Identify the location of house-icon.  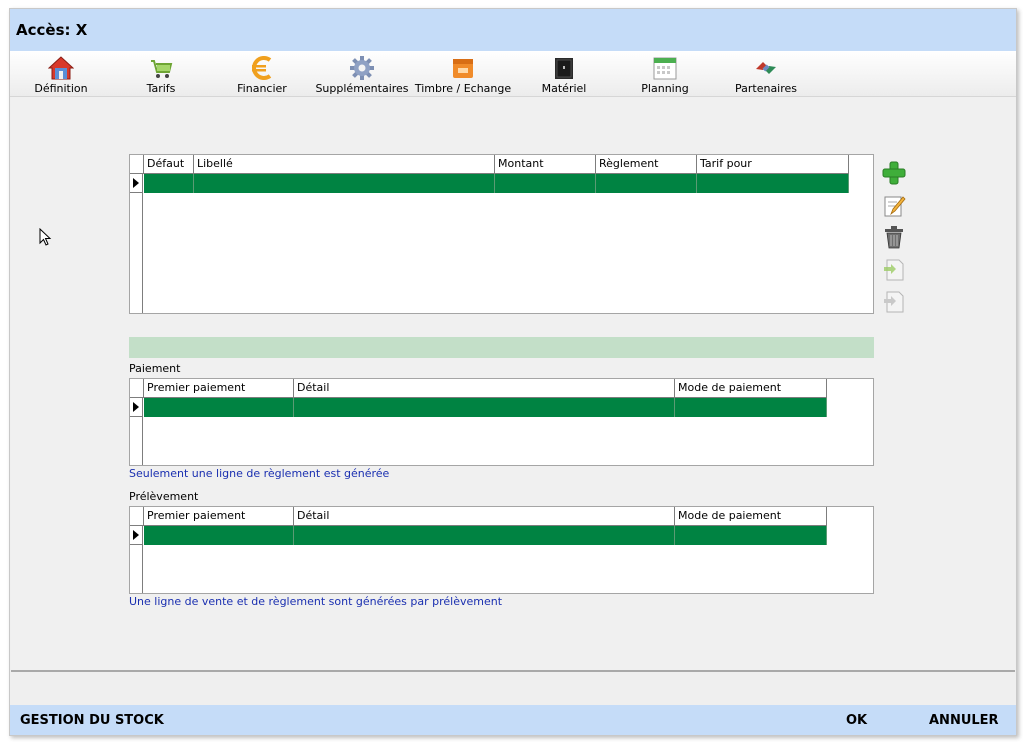
(61, 68).